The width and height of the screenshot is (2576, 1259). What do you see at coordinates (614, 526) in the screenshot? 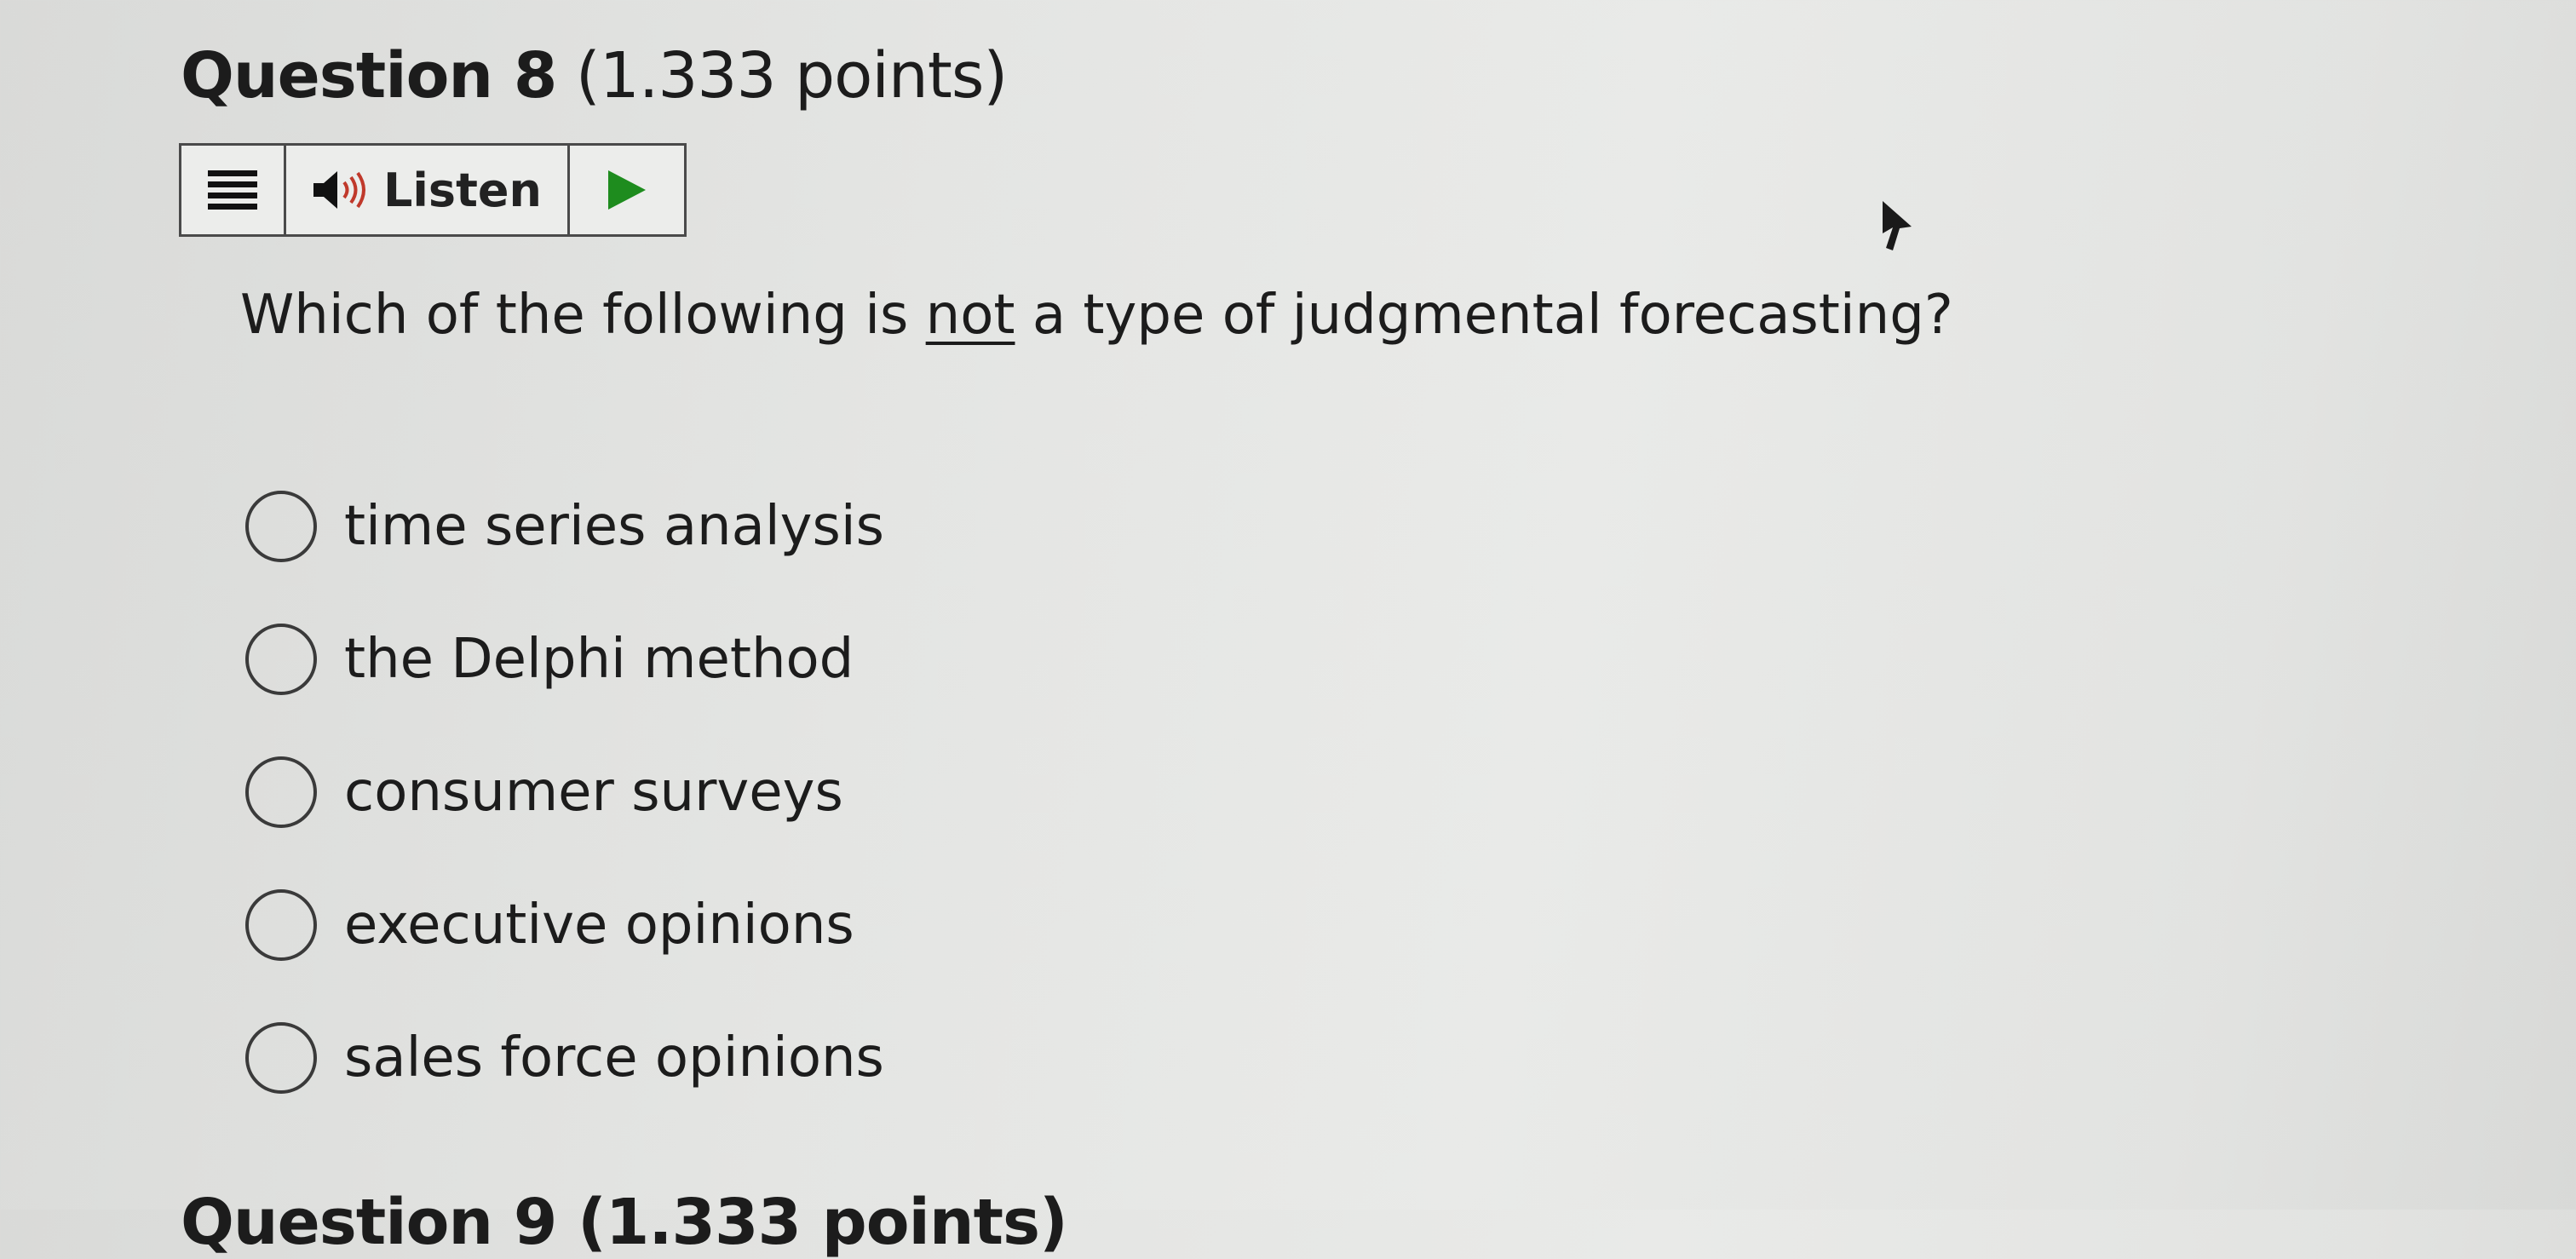
I see `answer-option-label: time series analysis` at bounding box center [614, 526].